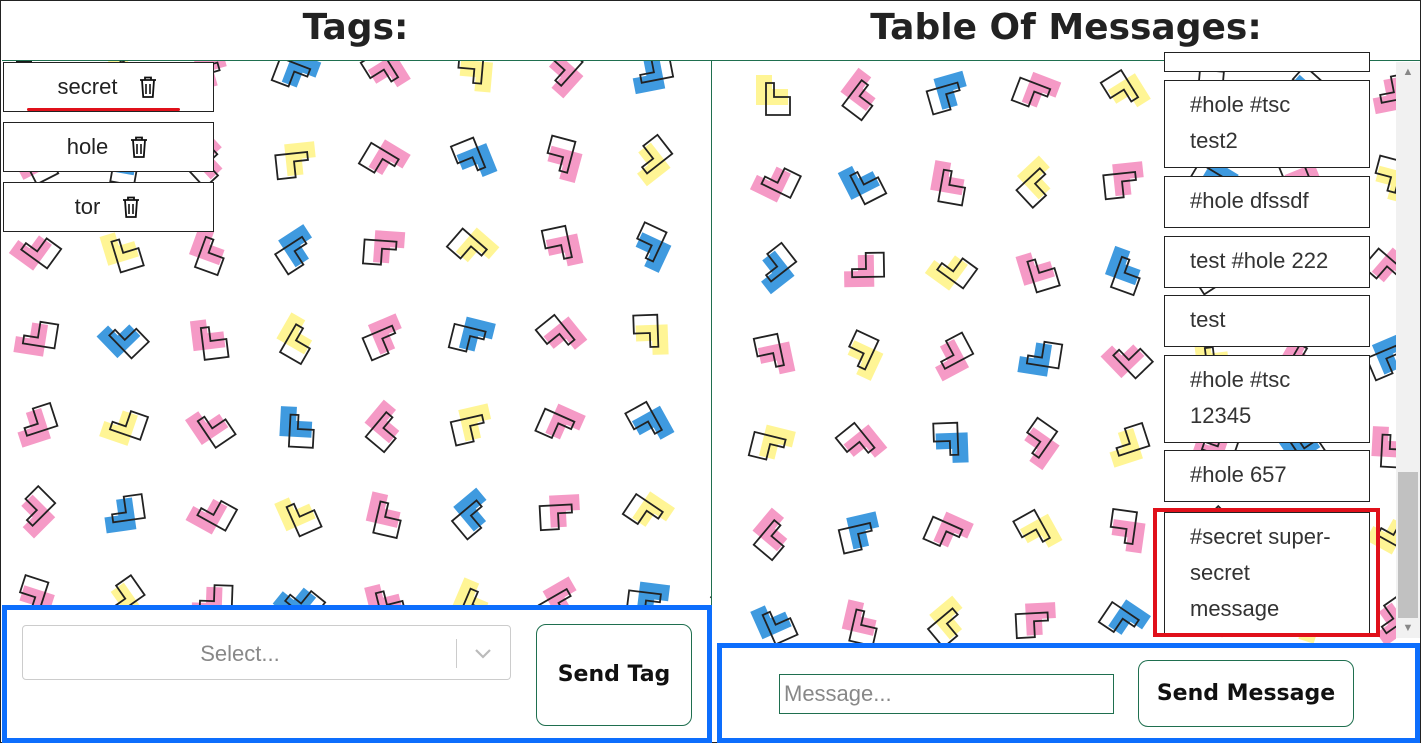 Image resolution: width=1423 pixels, height=745 pixels. What do you see at coordinates (1066, 27) in the screenshot?
I see `messages-title: Table Of Messages:` at bounding box center [1066, 27].